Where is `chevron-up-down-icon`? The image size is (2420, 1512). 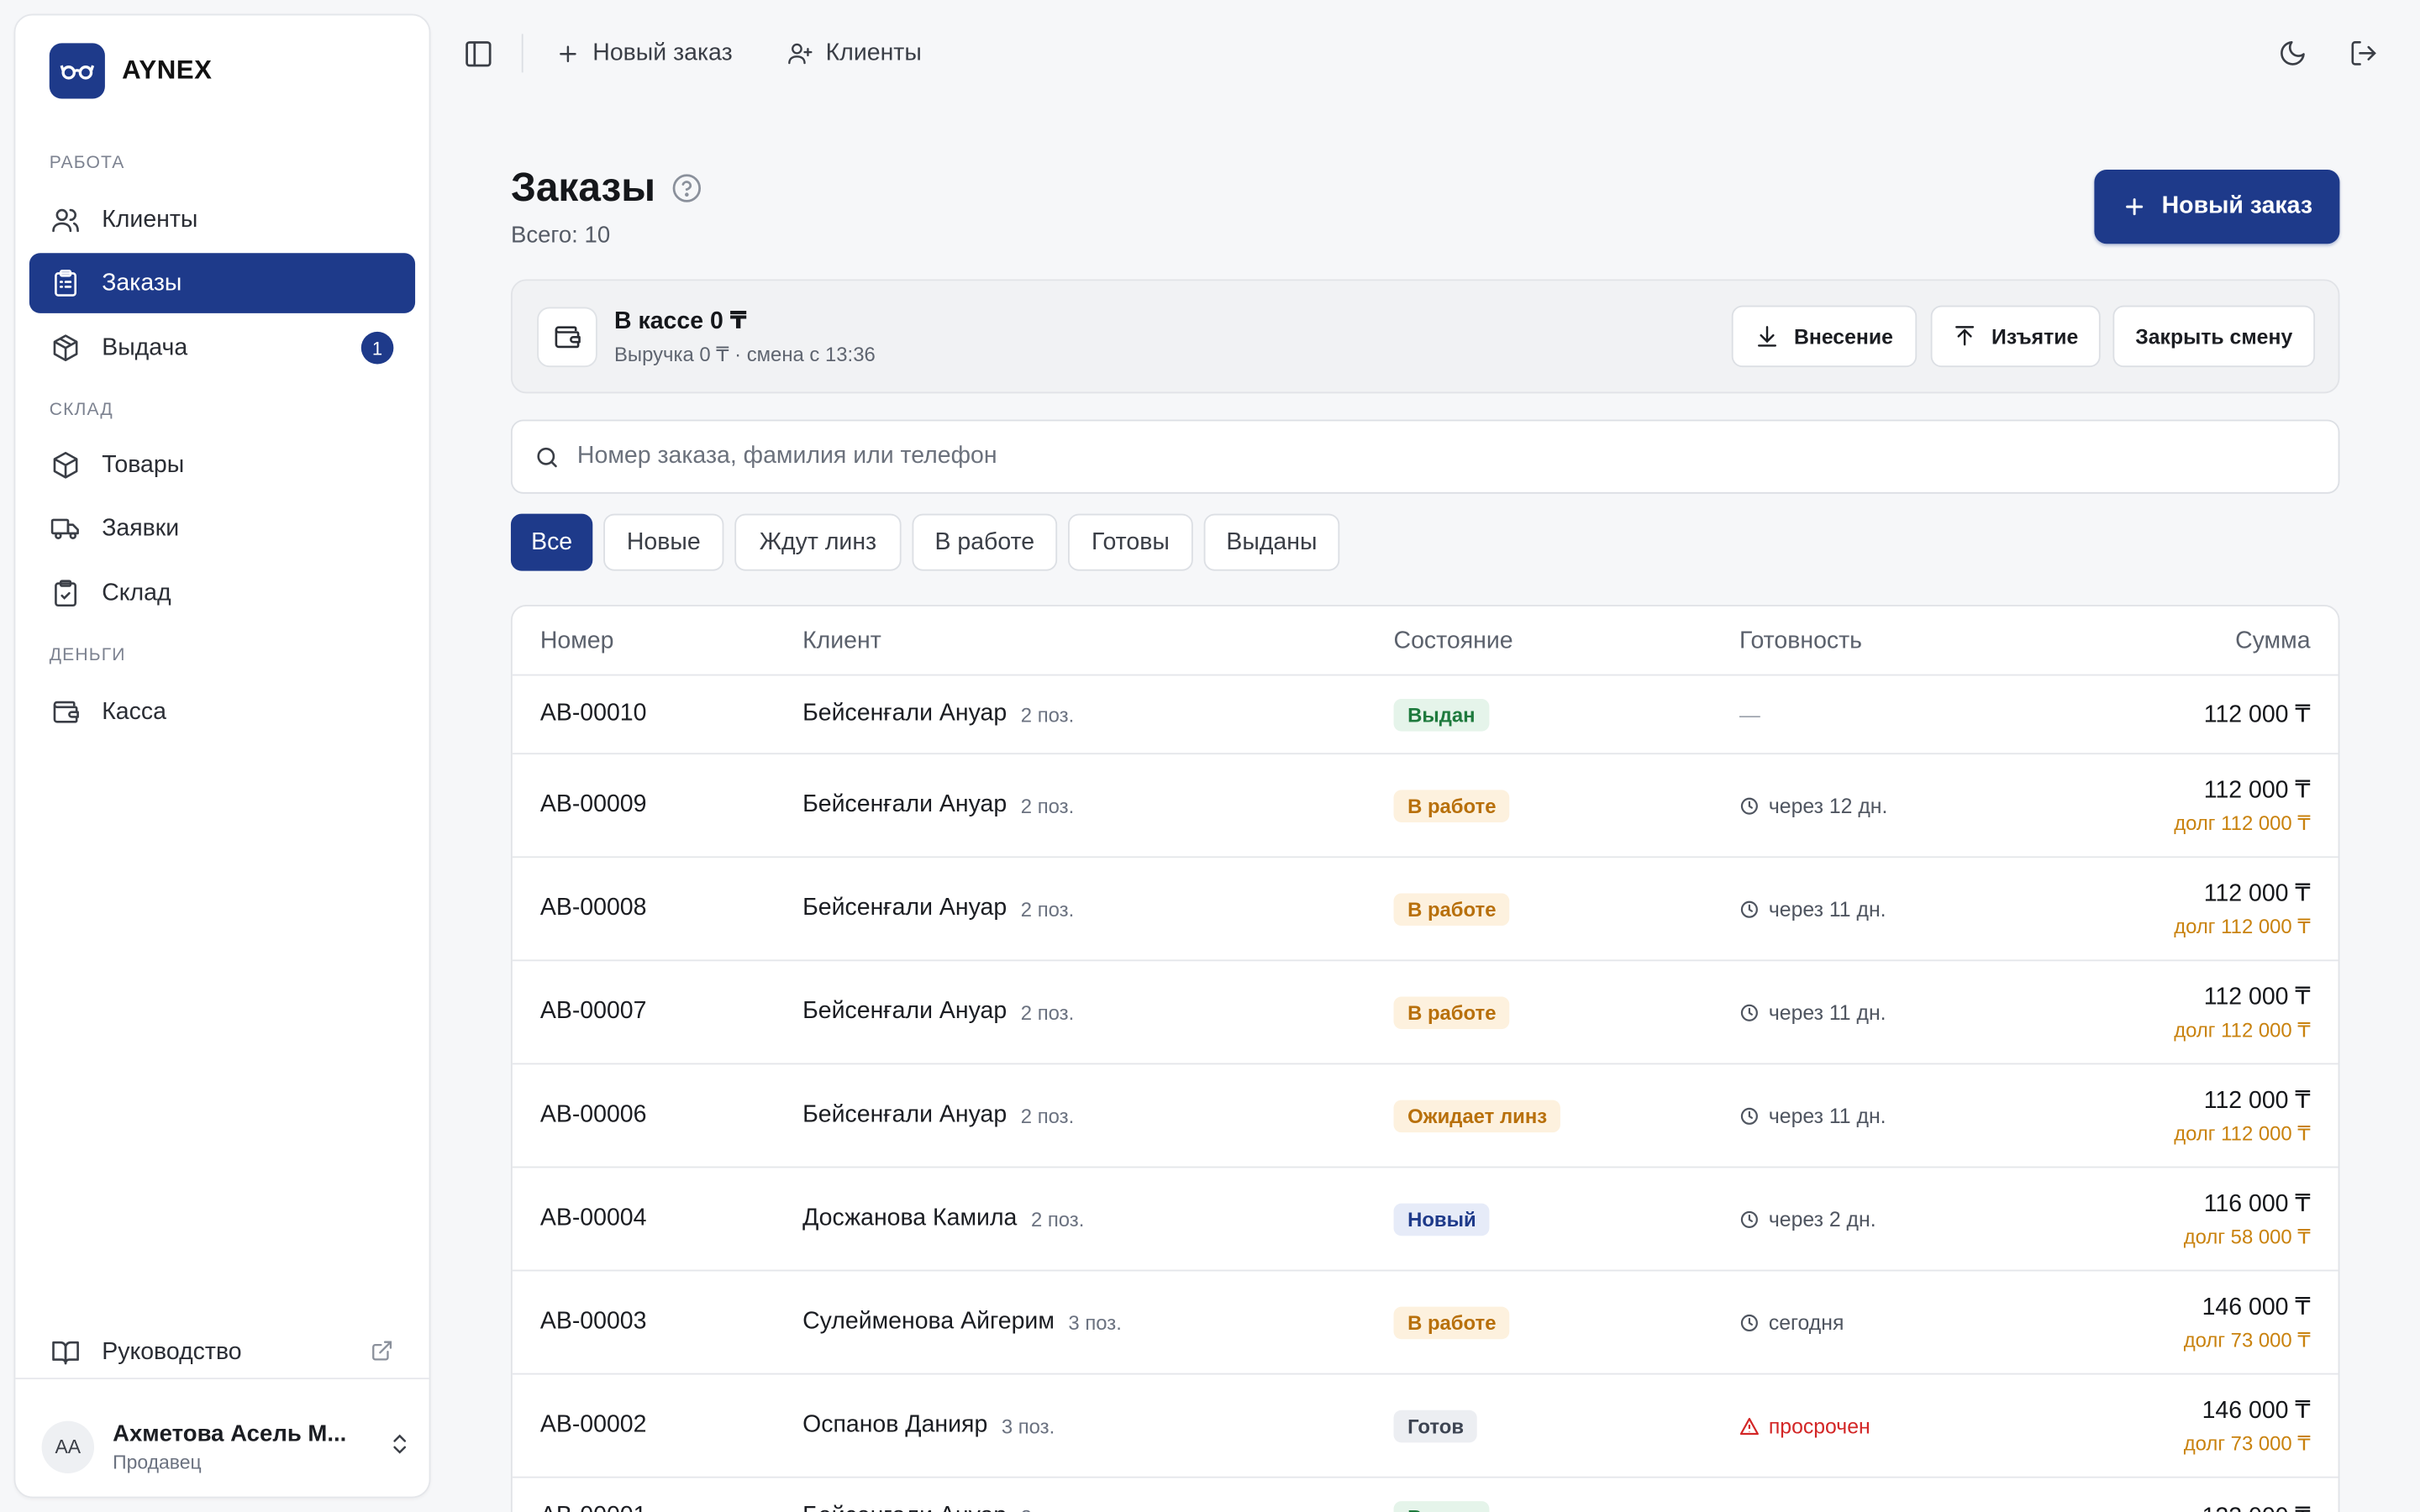
chevron-up-down-icon is located at coordinates (400, 1444).